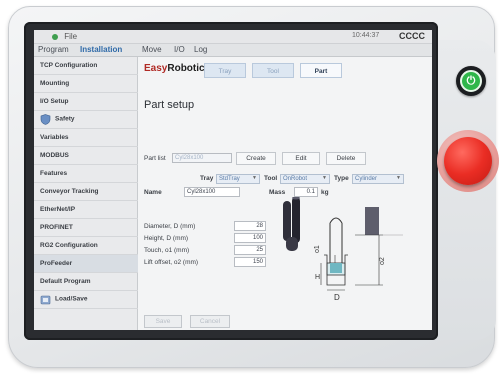 The height and width of the screenshot is (374, 503). I want to click on status-icon, so click(55, 36).